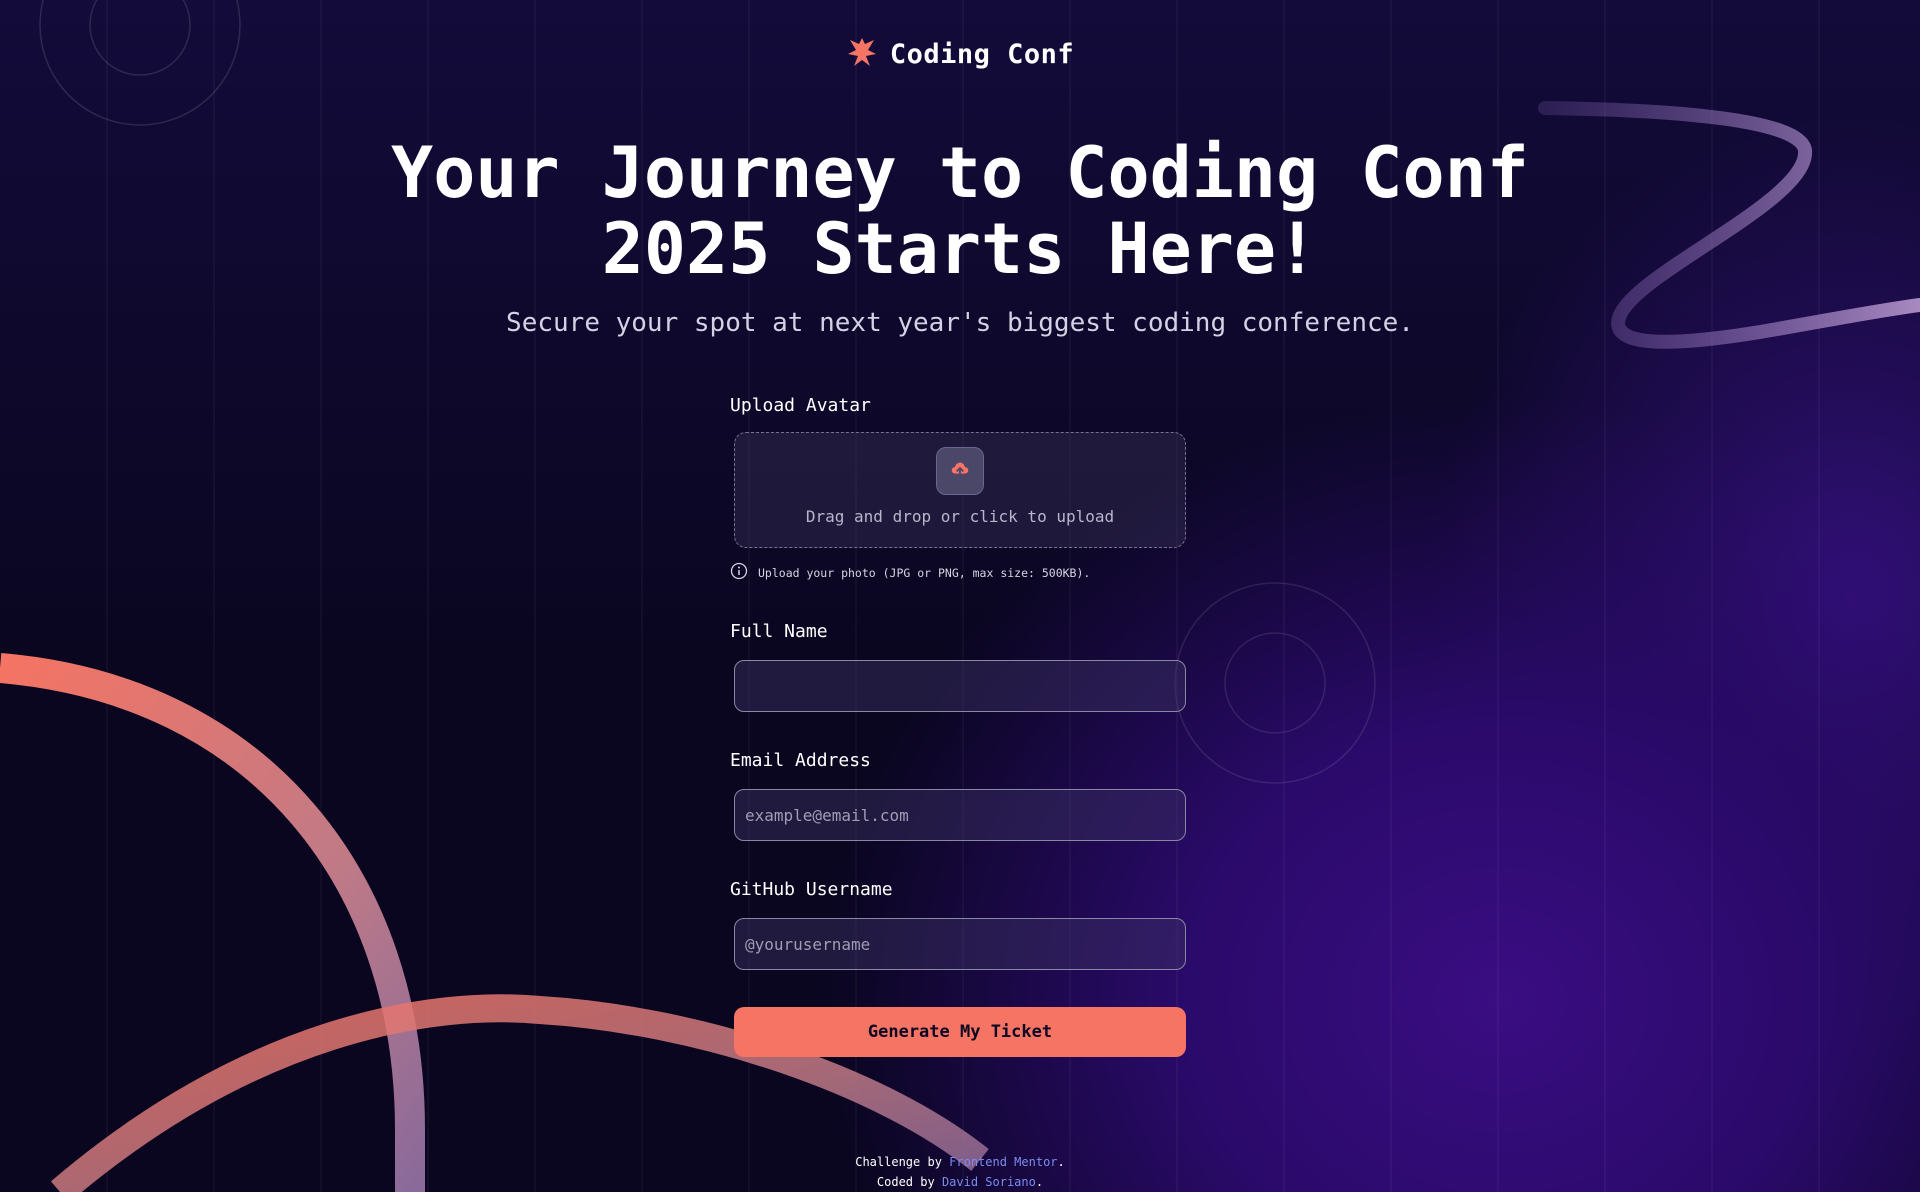 The width and height of the screenshot is (1920, 1192). What do you see at coordinates (909, 1182) in the screenshot?
I see `coded-by-text: Coded by` at bounding box center [909, 1182].